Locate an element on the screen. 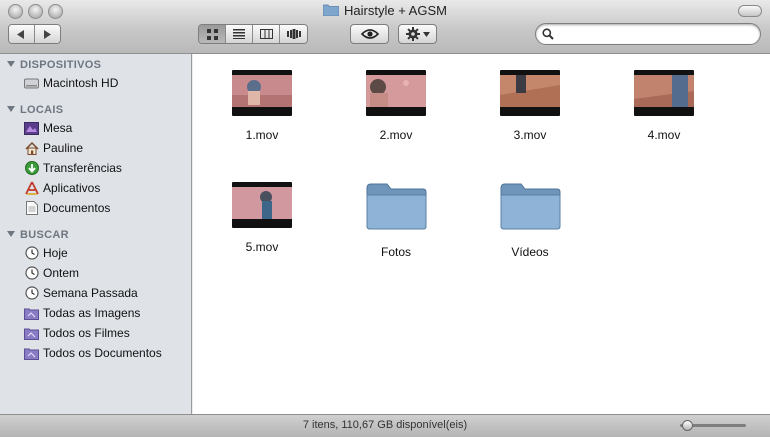  applications-icon is located at coordinates (31, 188).